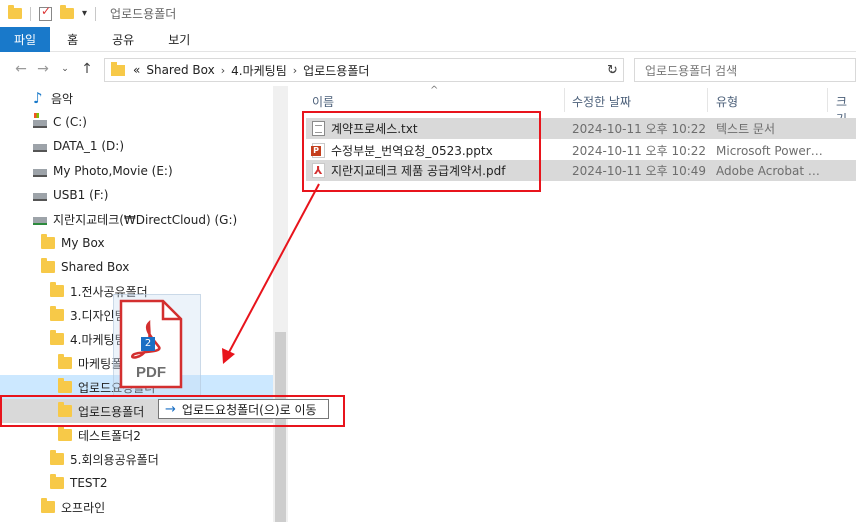 Image resolution: width=856 pixels, height=522 pixels. What do you see at coordinates (318, 170) in the screenshot?
I see `pdf-file-icon` at bounding box center [318, 170].